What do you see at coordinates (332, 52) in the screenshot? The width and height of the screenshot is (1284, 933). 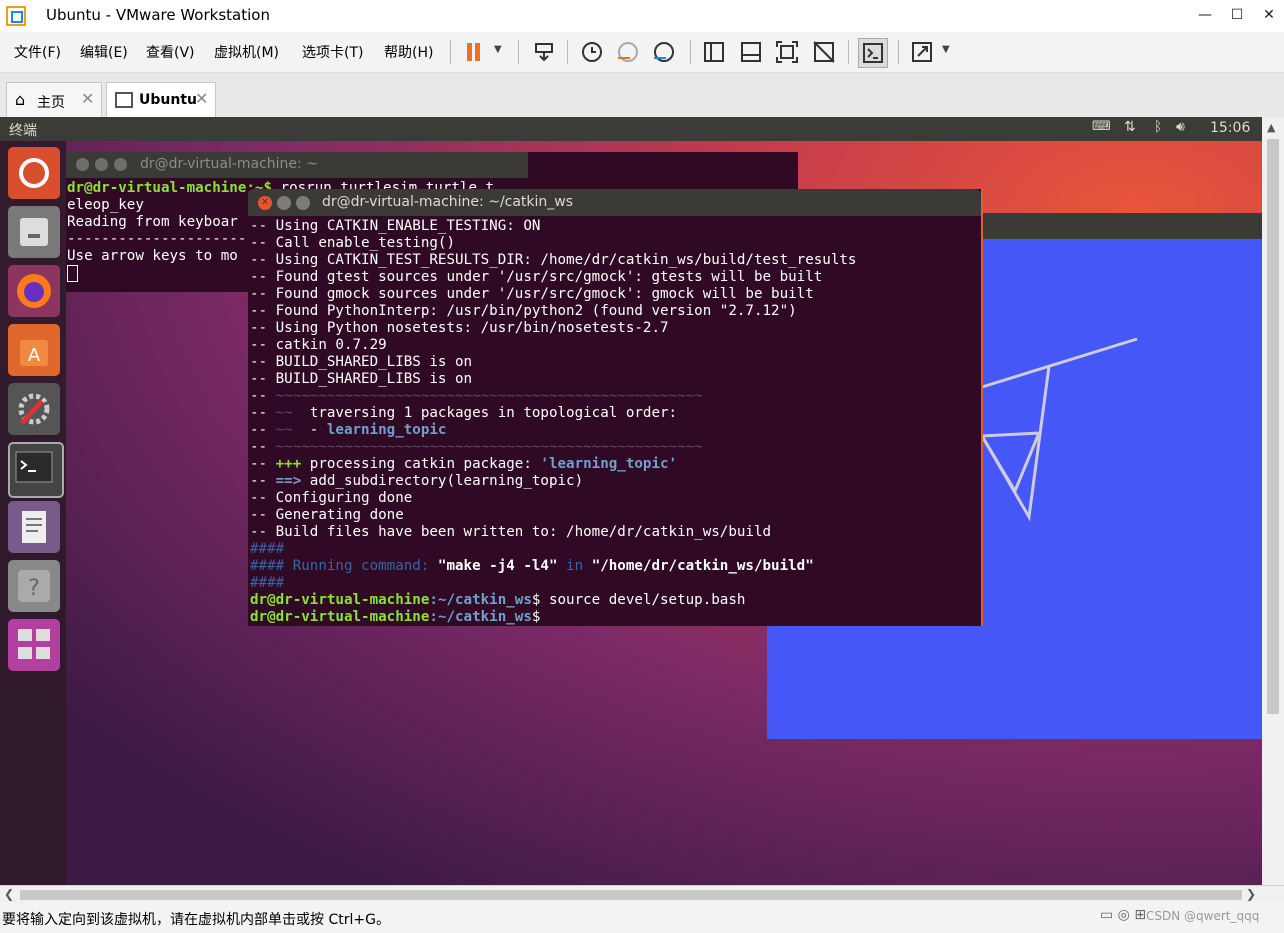 I see `menu-tabs: 选项卡(T)` at bounding box center [332, 52].